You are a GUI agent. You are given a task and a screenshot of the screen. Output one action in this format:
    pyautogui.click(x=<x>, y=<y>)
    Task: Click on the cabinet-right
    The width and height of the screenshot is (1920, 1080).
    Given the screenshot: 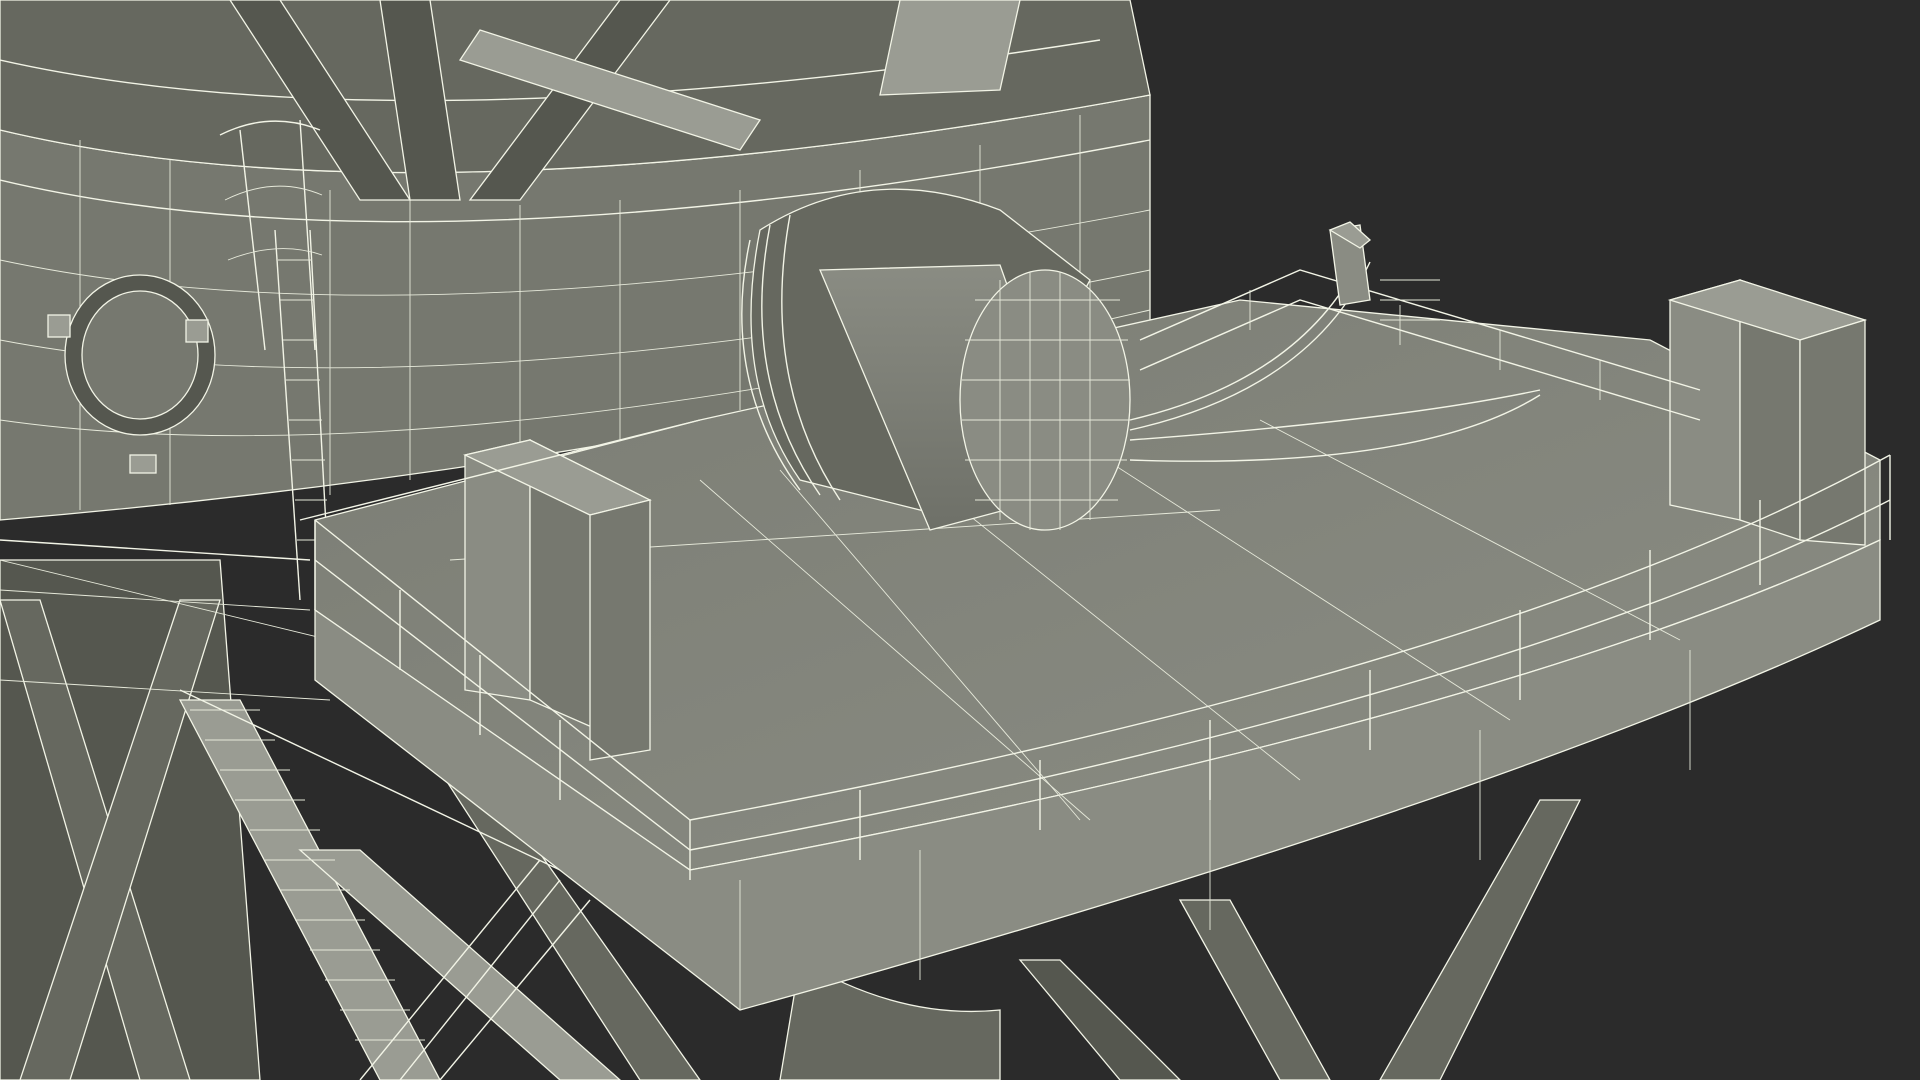 What is the action you would take?
    pyautogui.click(x=1767, y=412)
    